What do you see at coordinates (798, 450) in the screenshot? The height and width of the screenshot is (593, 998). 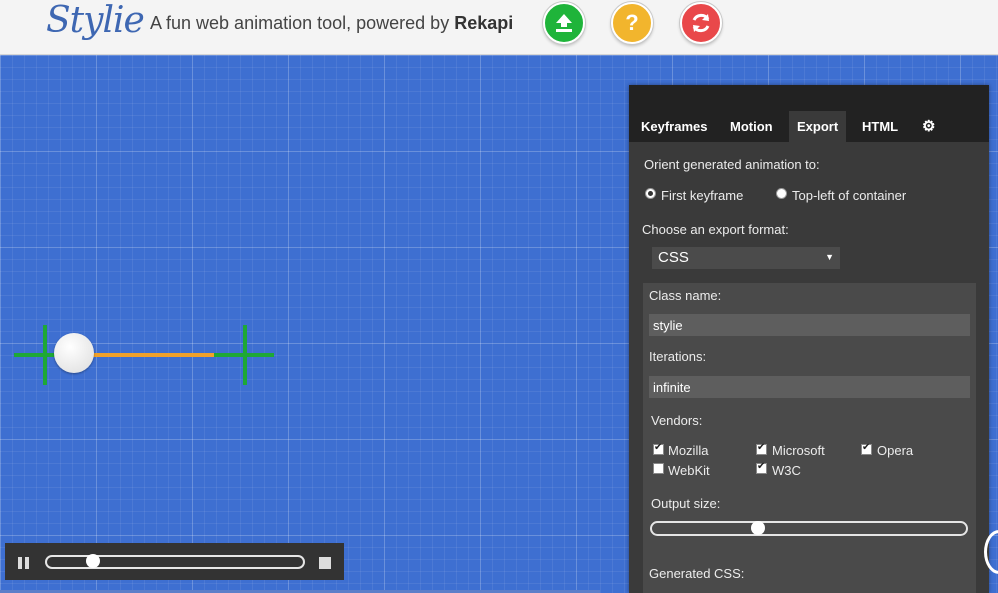 I see `checkbox-microsoft-label: Microsoft` at bounding box center [798, 450].